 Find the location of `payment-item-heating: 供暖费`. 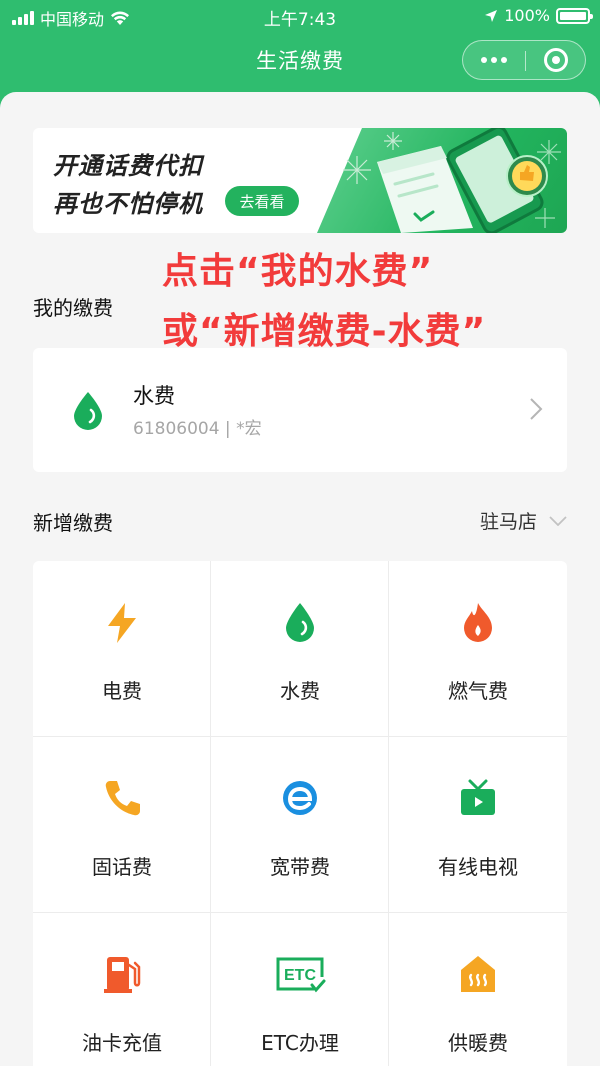

payment-item-heating: 供暖费 is located at coordinates (478, 989).